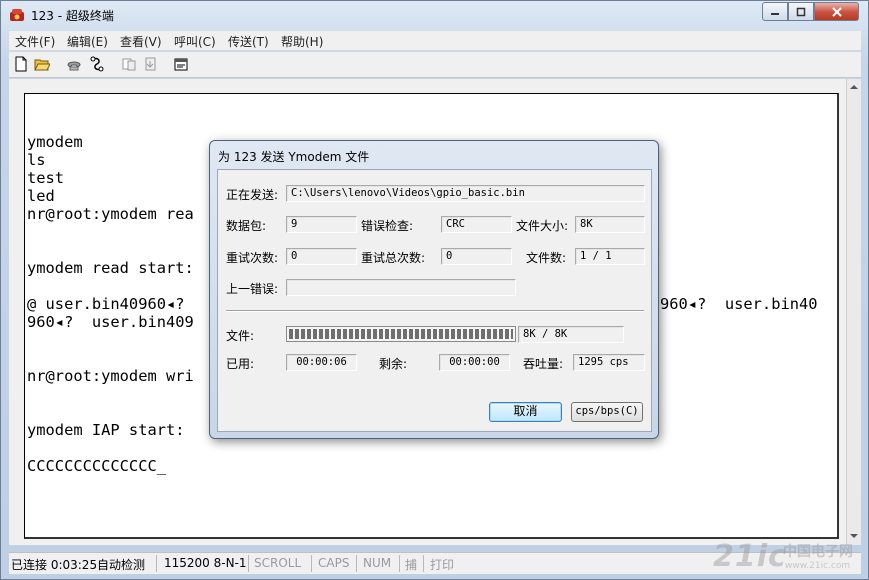  What do you see at coordinates (195, 41) in the screenshot?
I see `menu-call: 呼叫(C)` at bounding box center [195, 41].